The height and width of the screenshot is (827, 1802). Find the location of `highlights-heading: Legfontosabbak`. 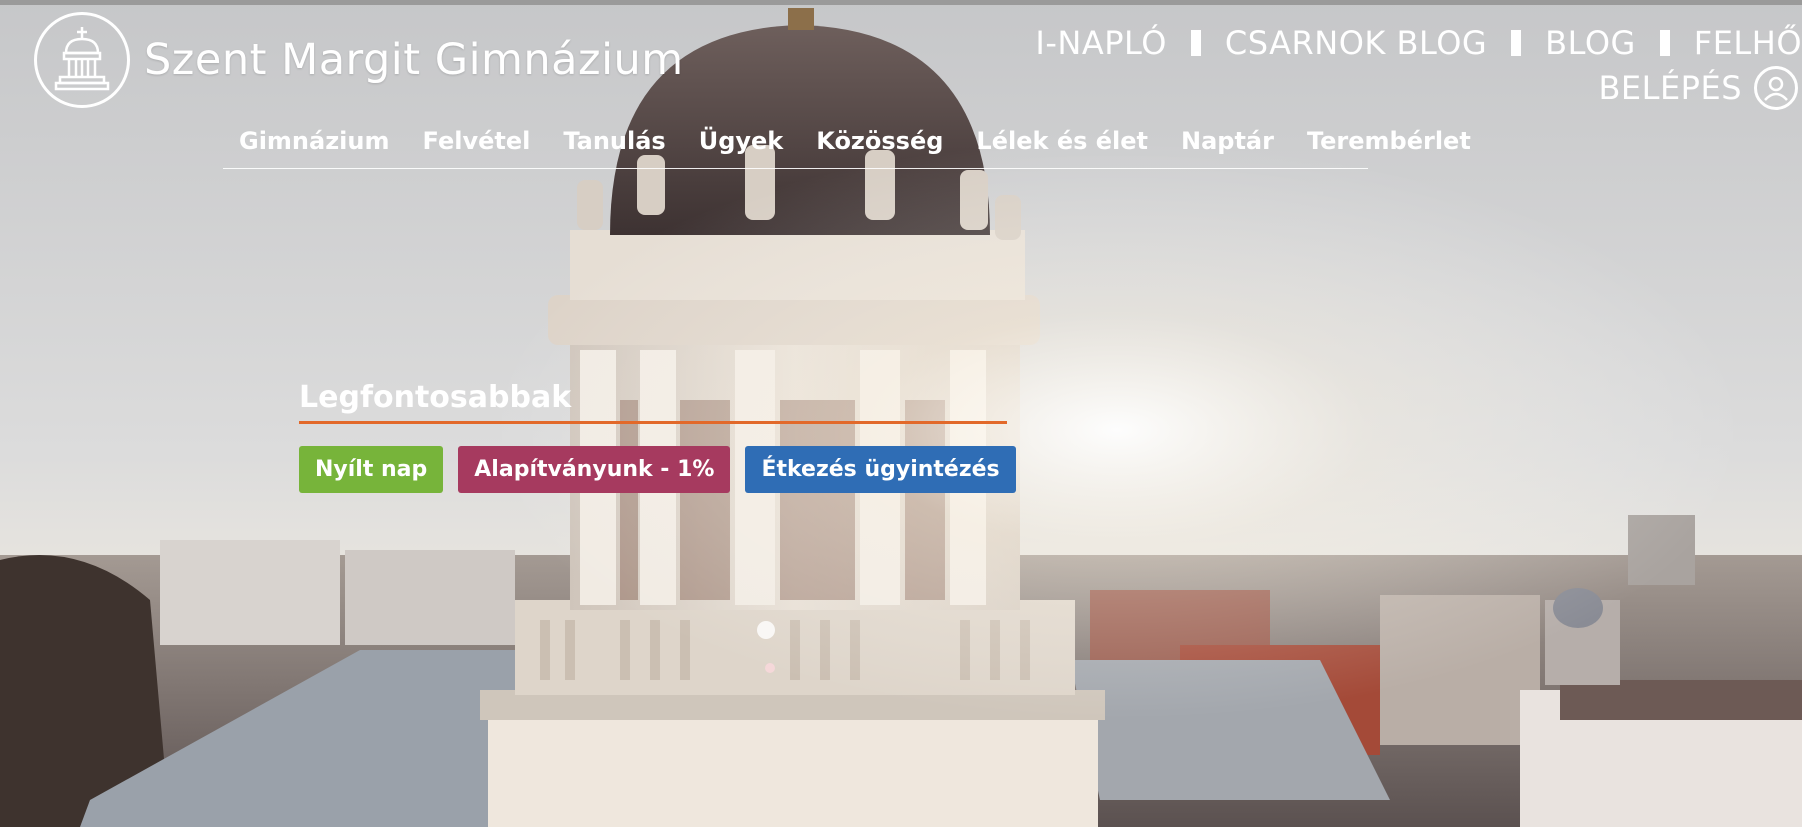

highlights-heading: Legfontosabbak is located at coordinates (653, 402).